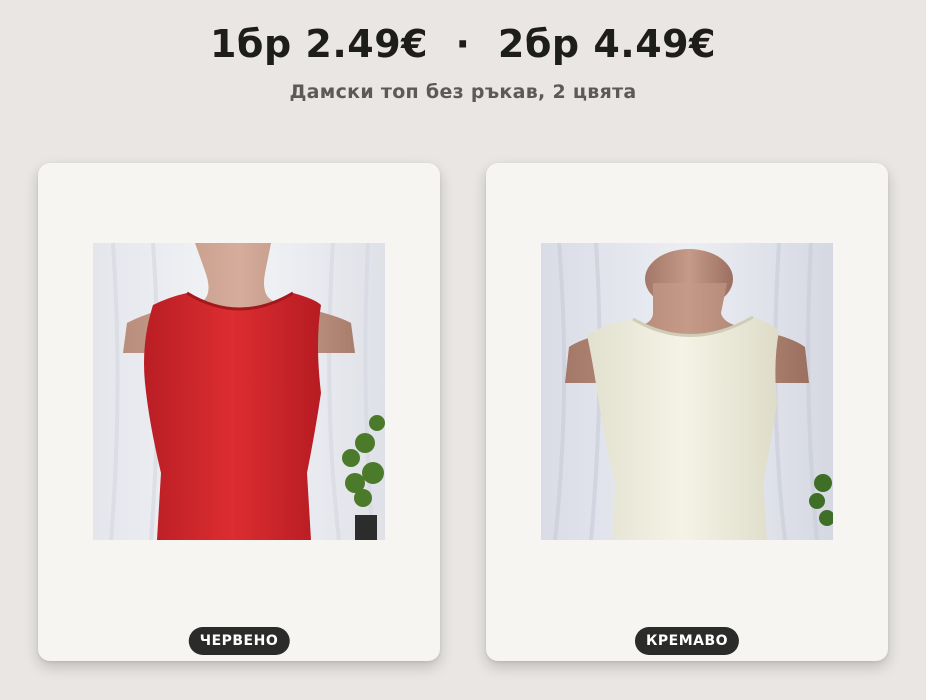 The width and height of the screenshot is (926, 700). What do you see at coordinates (687, 391) in the screenshot?
I see `cream-tank-top-photo` at bounding box center [687, 391].